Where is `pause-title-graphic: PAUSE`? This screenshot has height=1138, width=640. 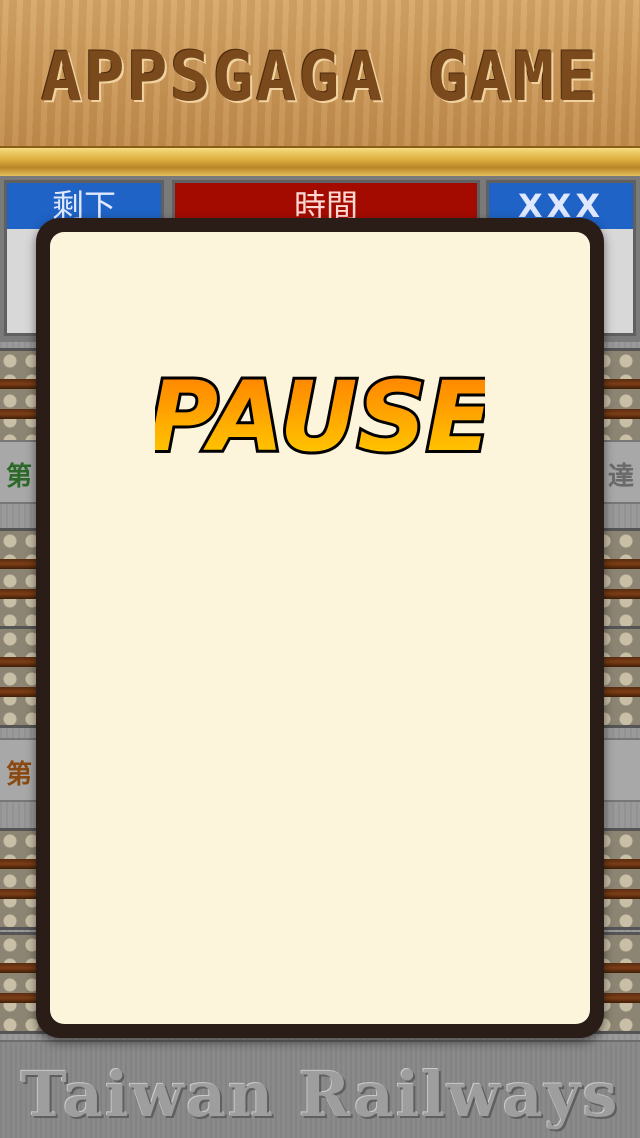 pause-title-graphic: PAUSE is located at coordinates (320, 417).